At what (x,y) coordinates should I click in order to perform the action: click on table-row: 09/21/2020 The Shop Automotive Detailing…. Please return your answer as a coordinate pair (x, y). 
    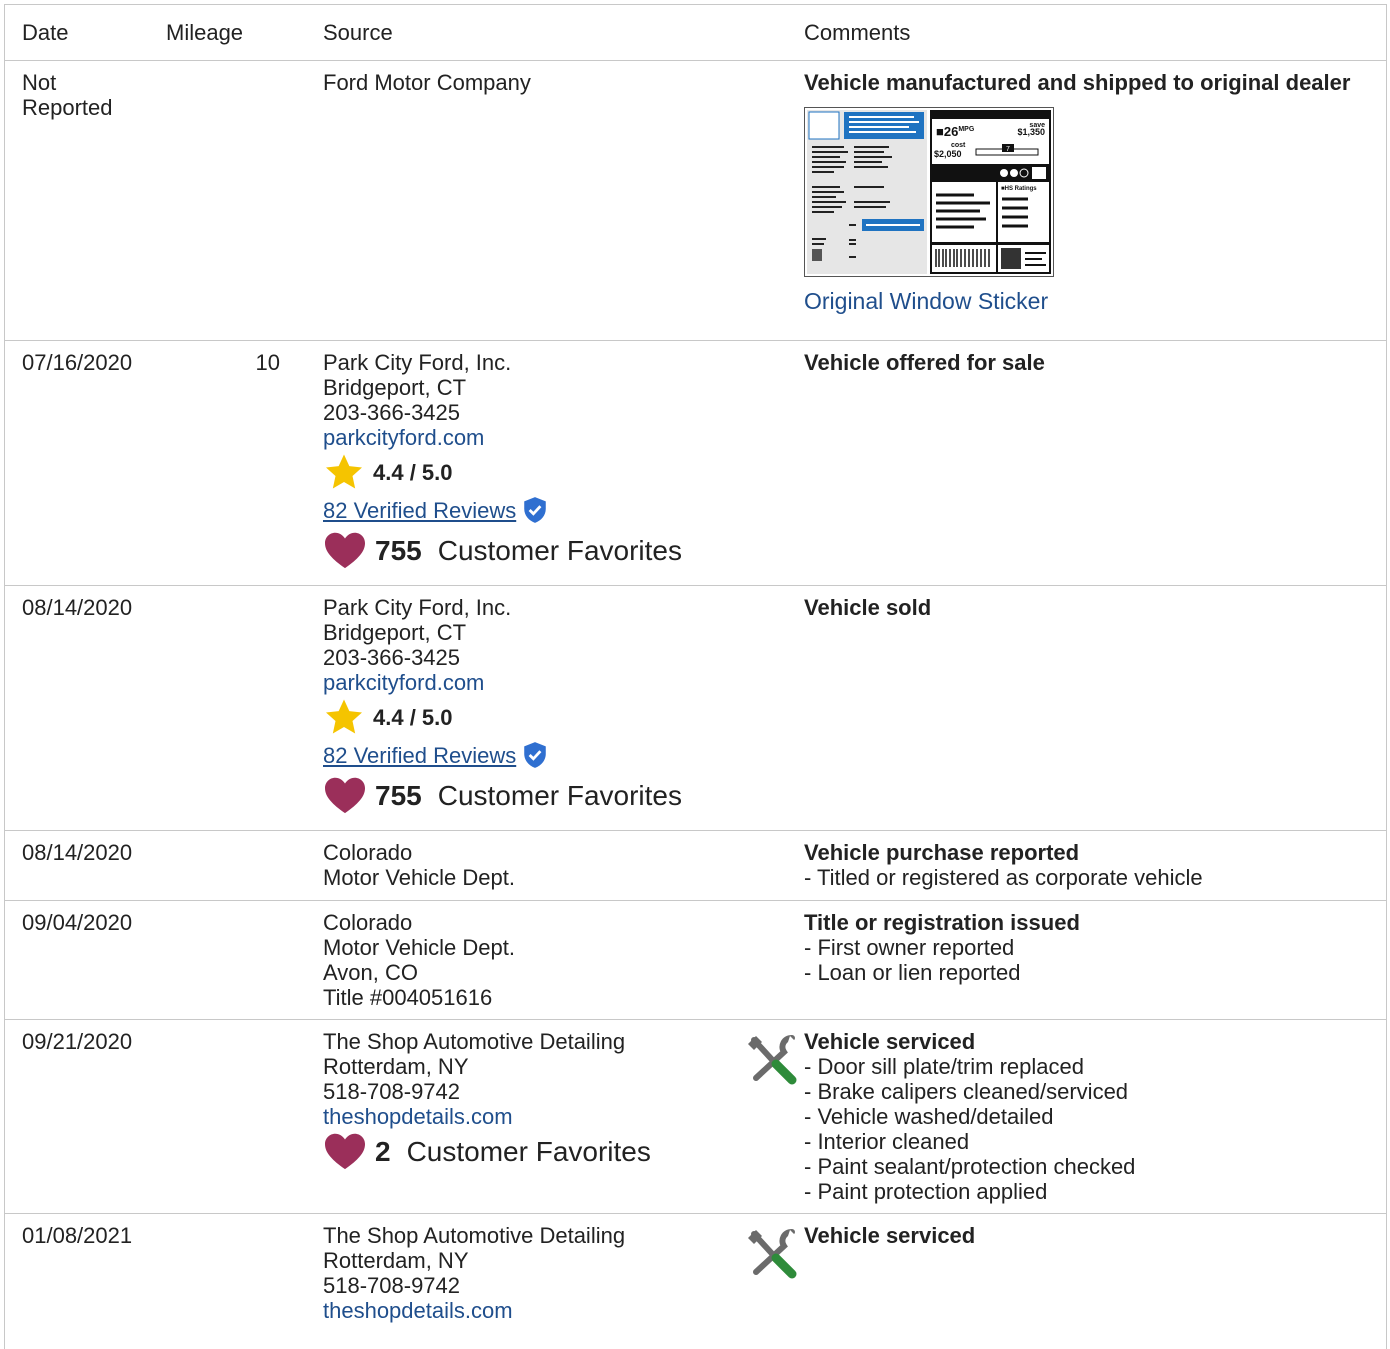
    Looking at the image, I should click on (695, 1117).